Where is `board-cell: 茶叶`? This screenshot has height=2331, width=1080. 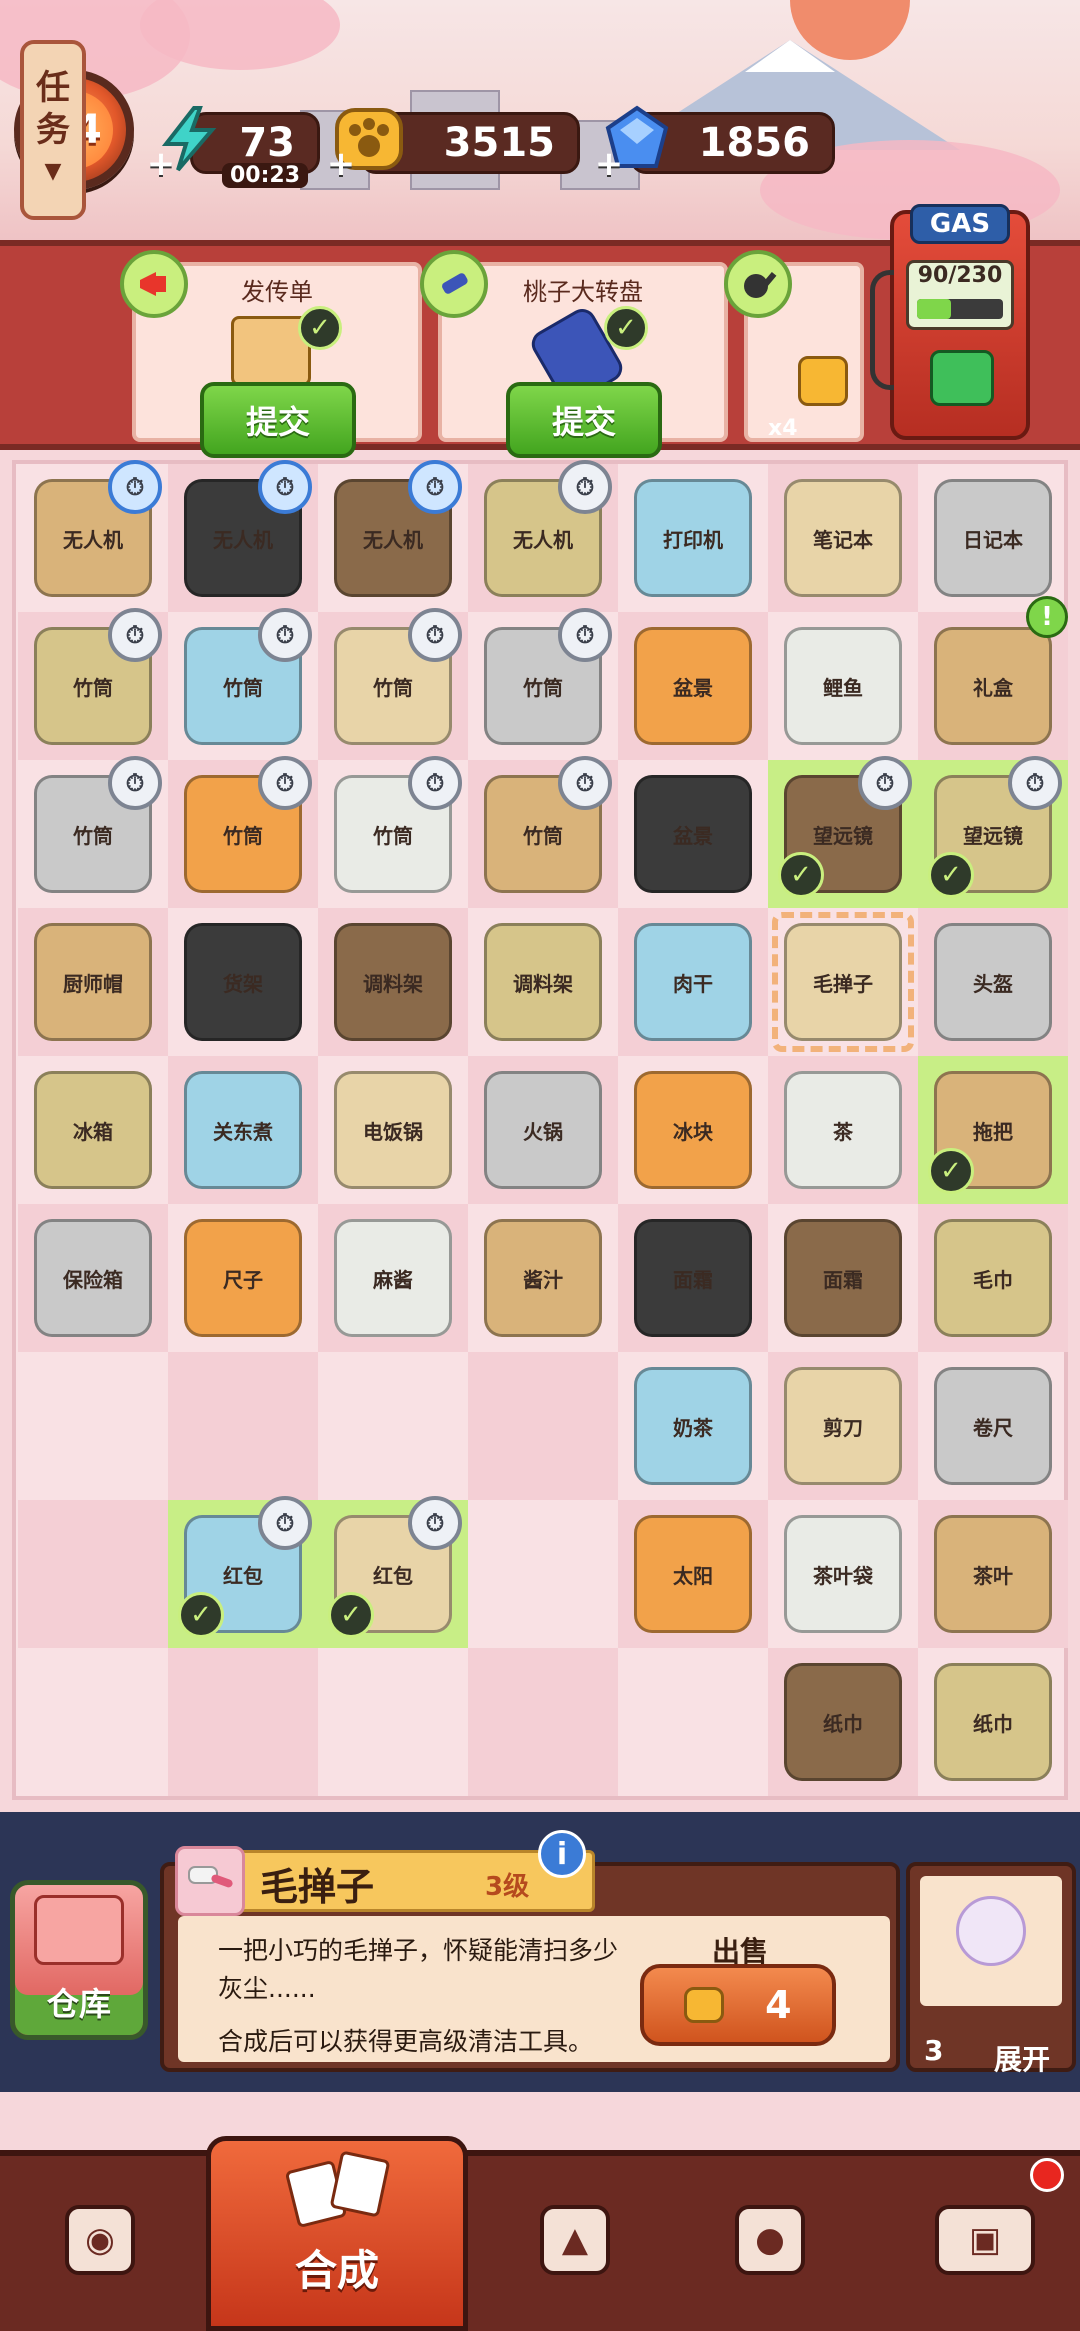 board-cell: 茶叶 is located at coordinates (993, 1574).